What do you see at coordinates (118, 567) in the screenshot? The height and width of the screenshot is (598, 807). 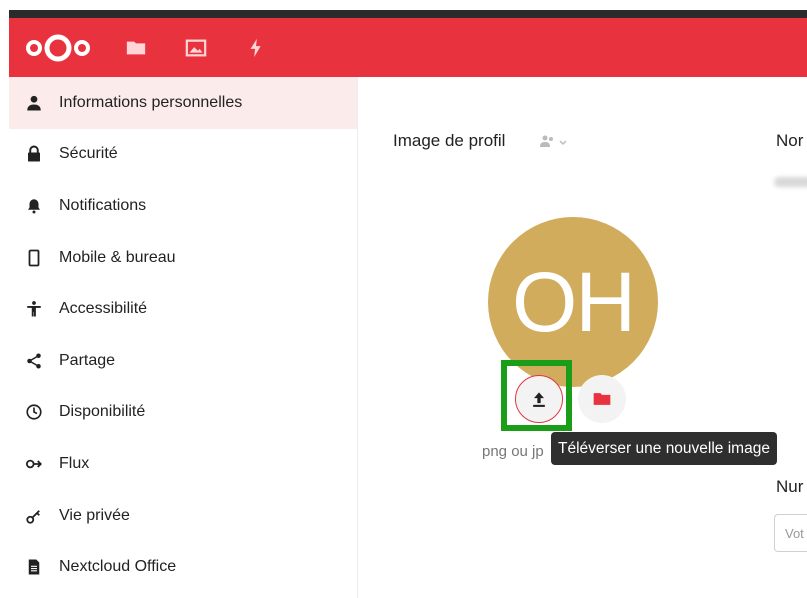 I see `sidebar-item-label: Nextcloud Office` at bounding box center [118, 567].